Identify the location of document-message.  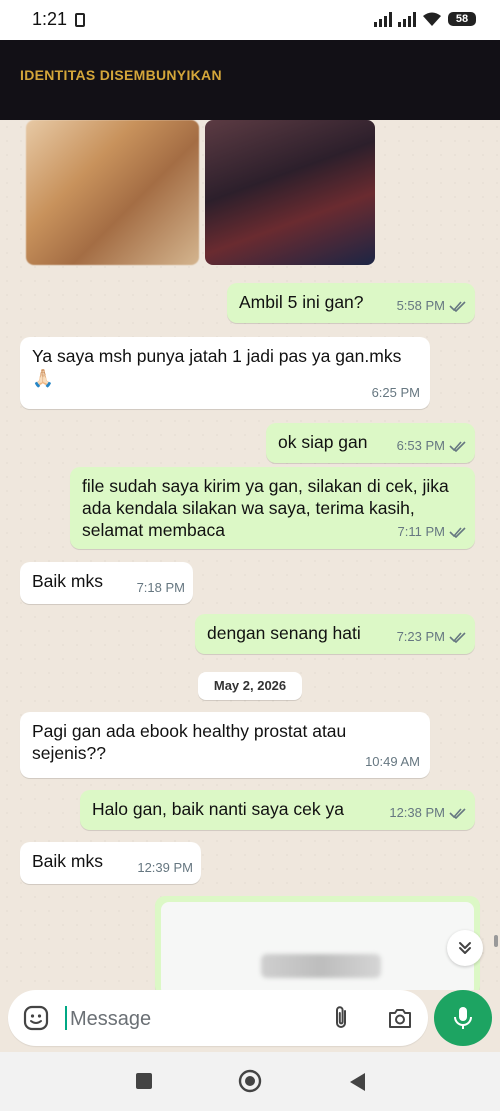
(317, 943).